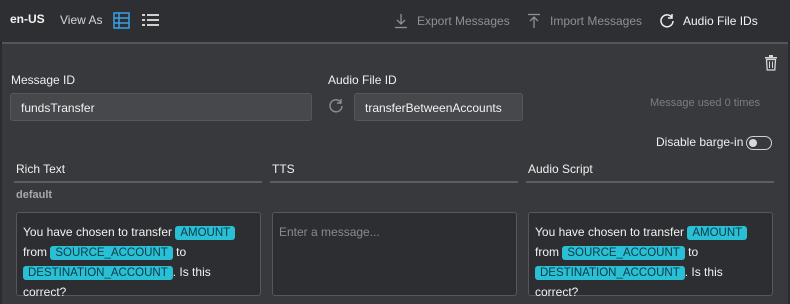 Image resolution: width=790 pixels, height=304 pixels. I want to click on refresh-audio-id-icon, so click(336, 108).